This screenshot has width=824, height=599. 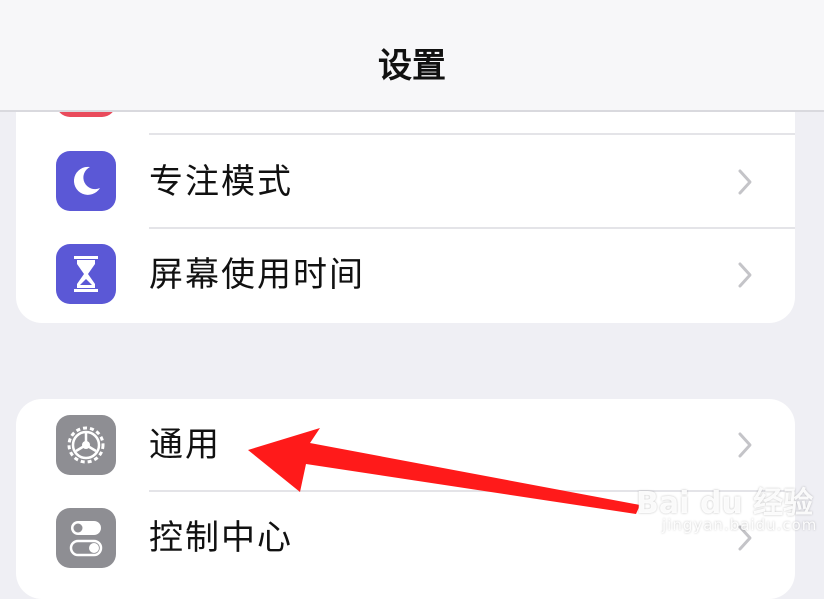 What do you see at coordinates (221, 538) in the screenshot?
I see `row-label-control-center: 控制中心` at bounding box center [221, 538].